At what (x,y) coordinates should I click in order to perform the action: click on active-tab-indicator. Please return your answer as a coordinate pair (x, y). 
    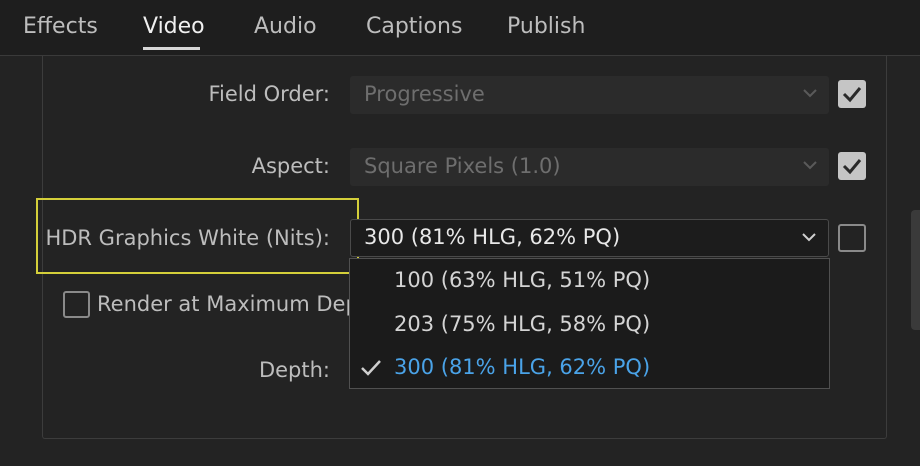
    Looking at the image, I should click on (171, 48).